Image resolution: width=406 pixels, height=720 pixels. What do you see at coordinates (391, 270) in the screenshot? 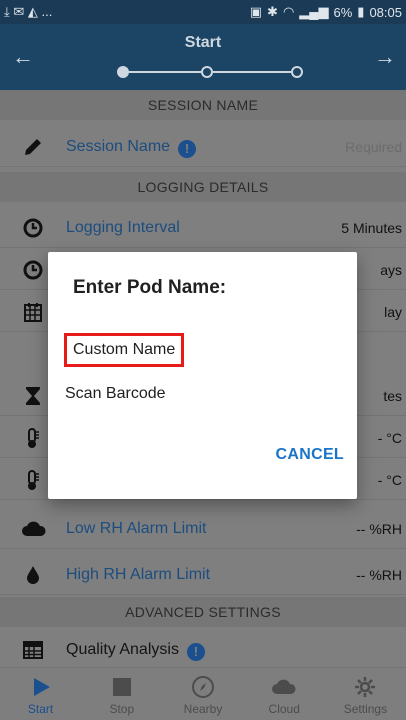
I see `logging-duration-value: ays` at bounding box center [391, 270].